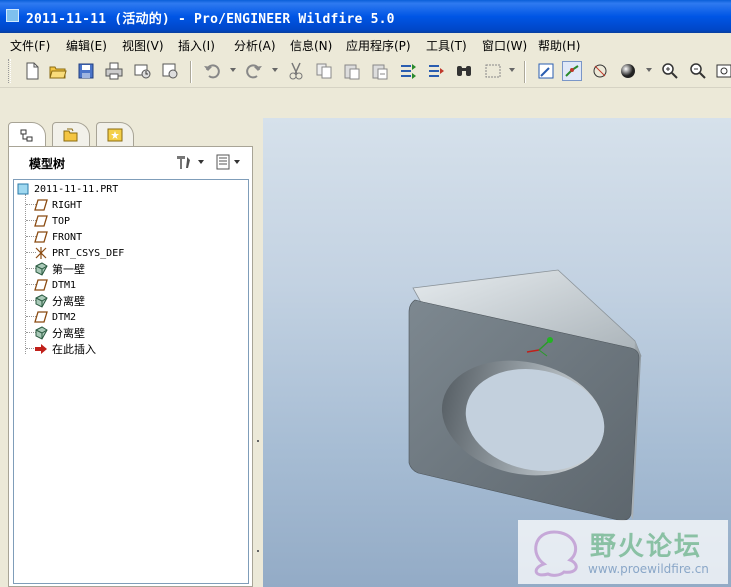 This screenshot has width=731, height=587. Describe the element at coordinates (233, 70) in the screenshot. I see `undo-dropdown` at that location.